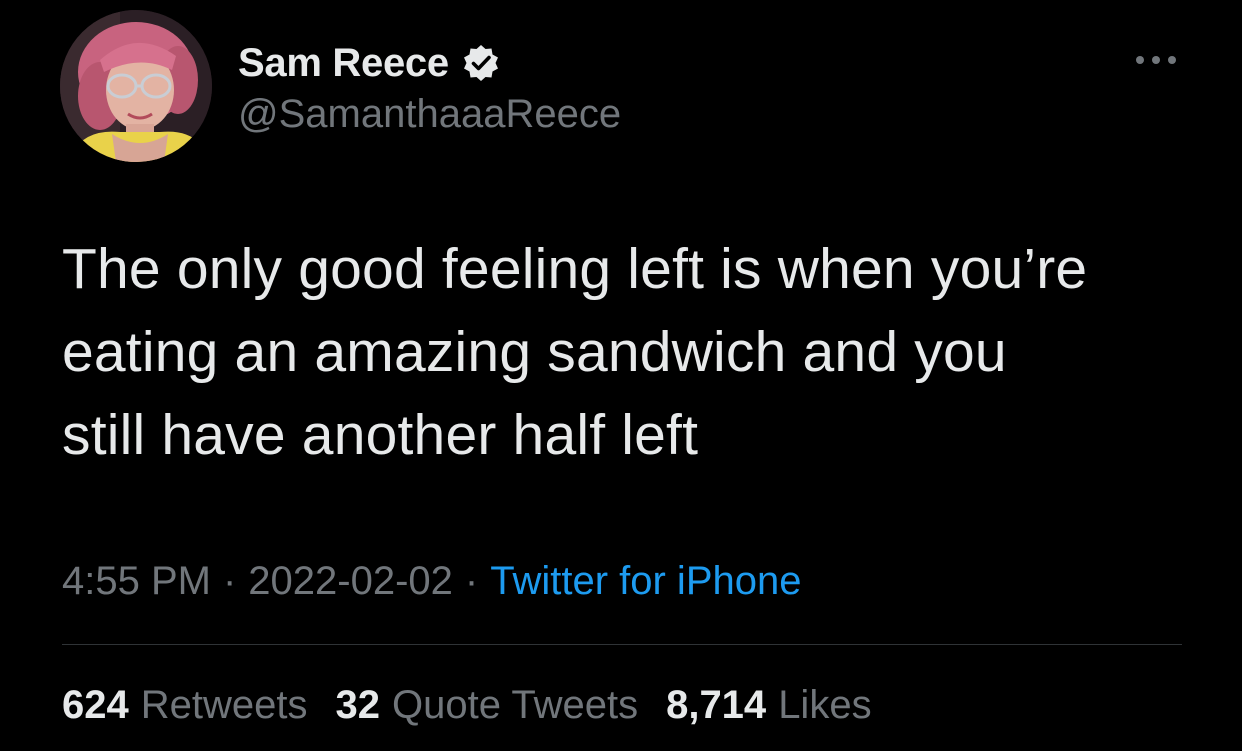  Describe the element at coordinates (343, 63) in the screenshot. I see `display-name: Sam Reece` at that location.